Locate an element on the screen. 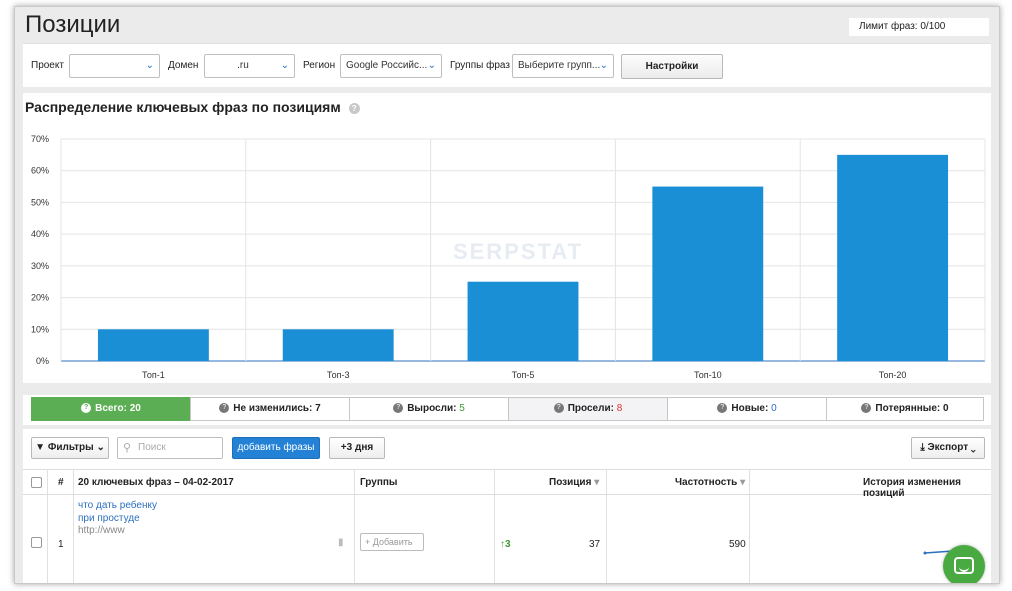 Image resolution: width=1012 pixels, height=591 pixels. y-tick-label: 70% is located at coordinates (40, 139).